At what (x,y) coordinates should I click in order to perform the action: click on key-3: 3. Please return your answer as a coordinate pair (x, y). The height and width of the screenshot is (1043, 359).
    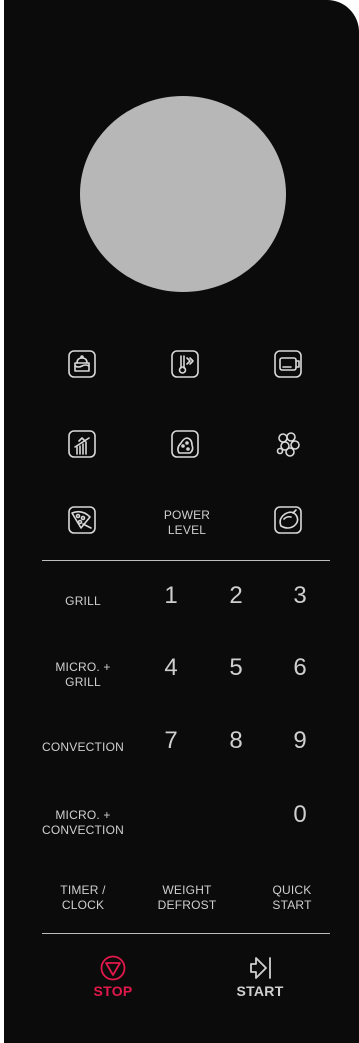
    Looking at the image, I should click on (300, 596).